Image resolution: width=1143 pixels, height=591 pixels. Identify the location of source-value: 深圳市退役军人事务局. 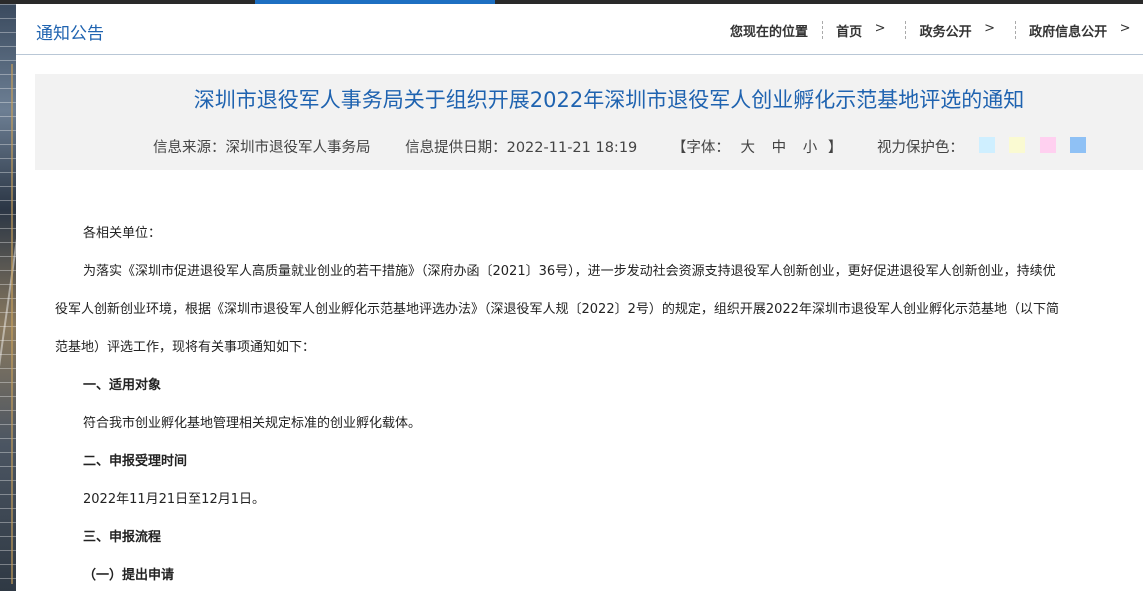
(298, 148).